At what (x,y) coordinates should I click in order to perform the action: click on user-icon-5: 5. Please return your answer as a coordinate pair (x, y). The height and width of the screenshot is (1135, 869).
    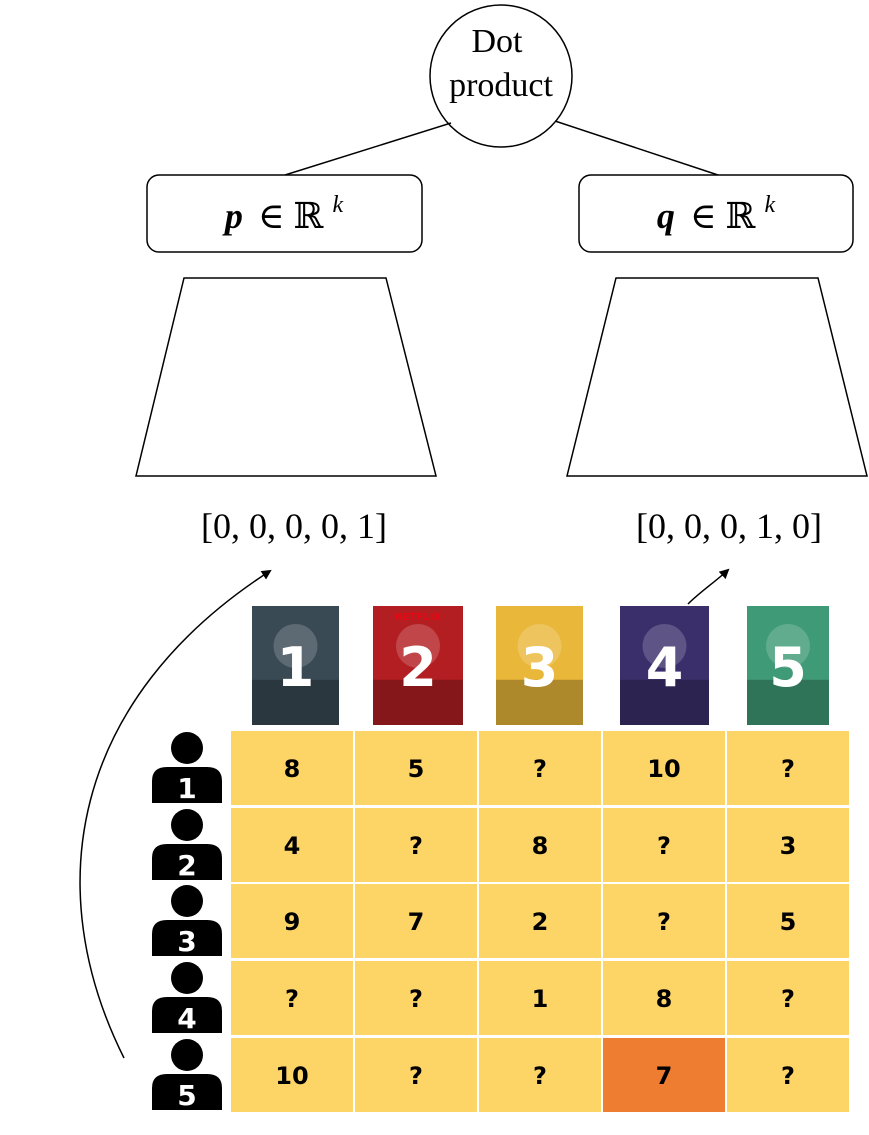
    Looking at the image, I should click on (187, 1075).